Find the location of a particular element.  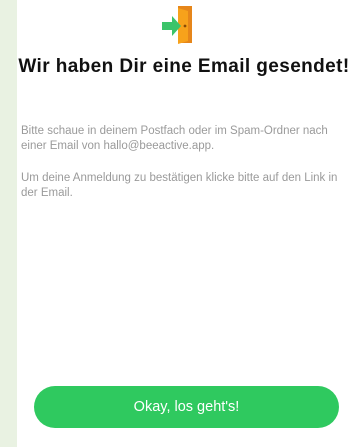

confirm-button: Okay, los geht's! is located at coordinates (186, 407).